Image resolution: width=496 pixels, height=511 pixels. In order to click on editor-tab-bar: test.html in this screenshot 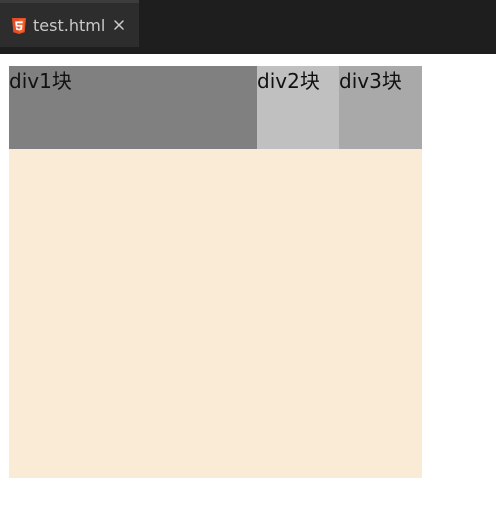, I will do `click(248, 27)`.